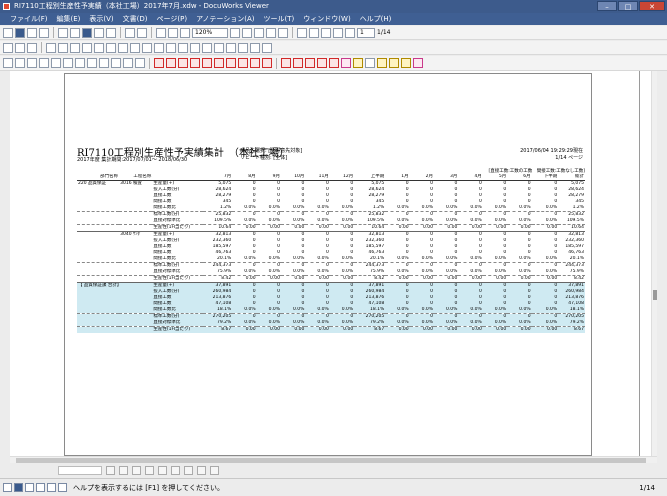 Image resolution: width=667 pixels, height=496 pixels. I want to click on arrow-tool-icon, so click(75, 32).